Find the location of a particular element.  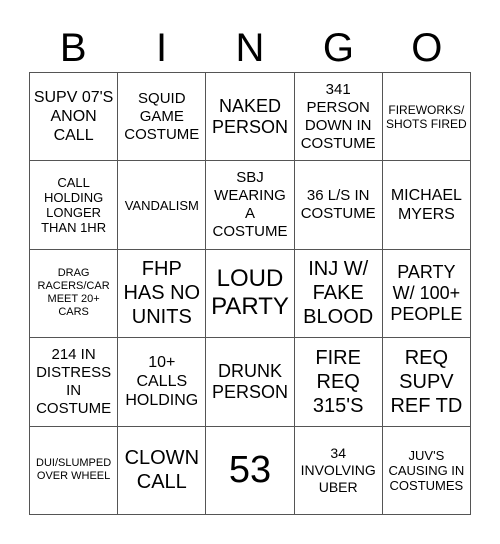

bingo-cell: DRAG RACERS/CAR MEET 20+ CARS is located at coordinates (74, 294).